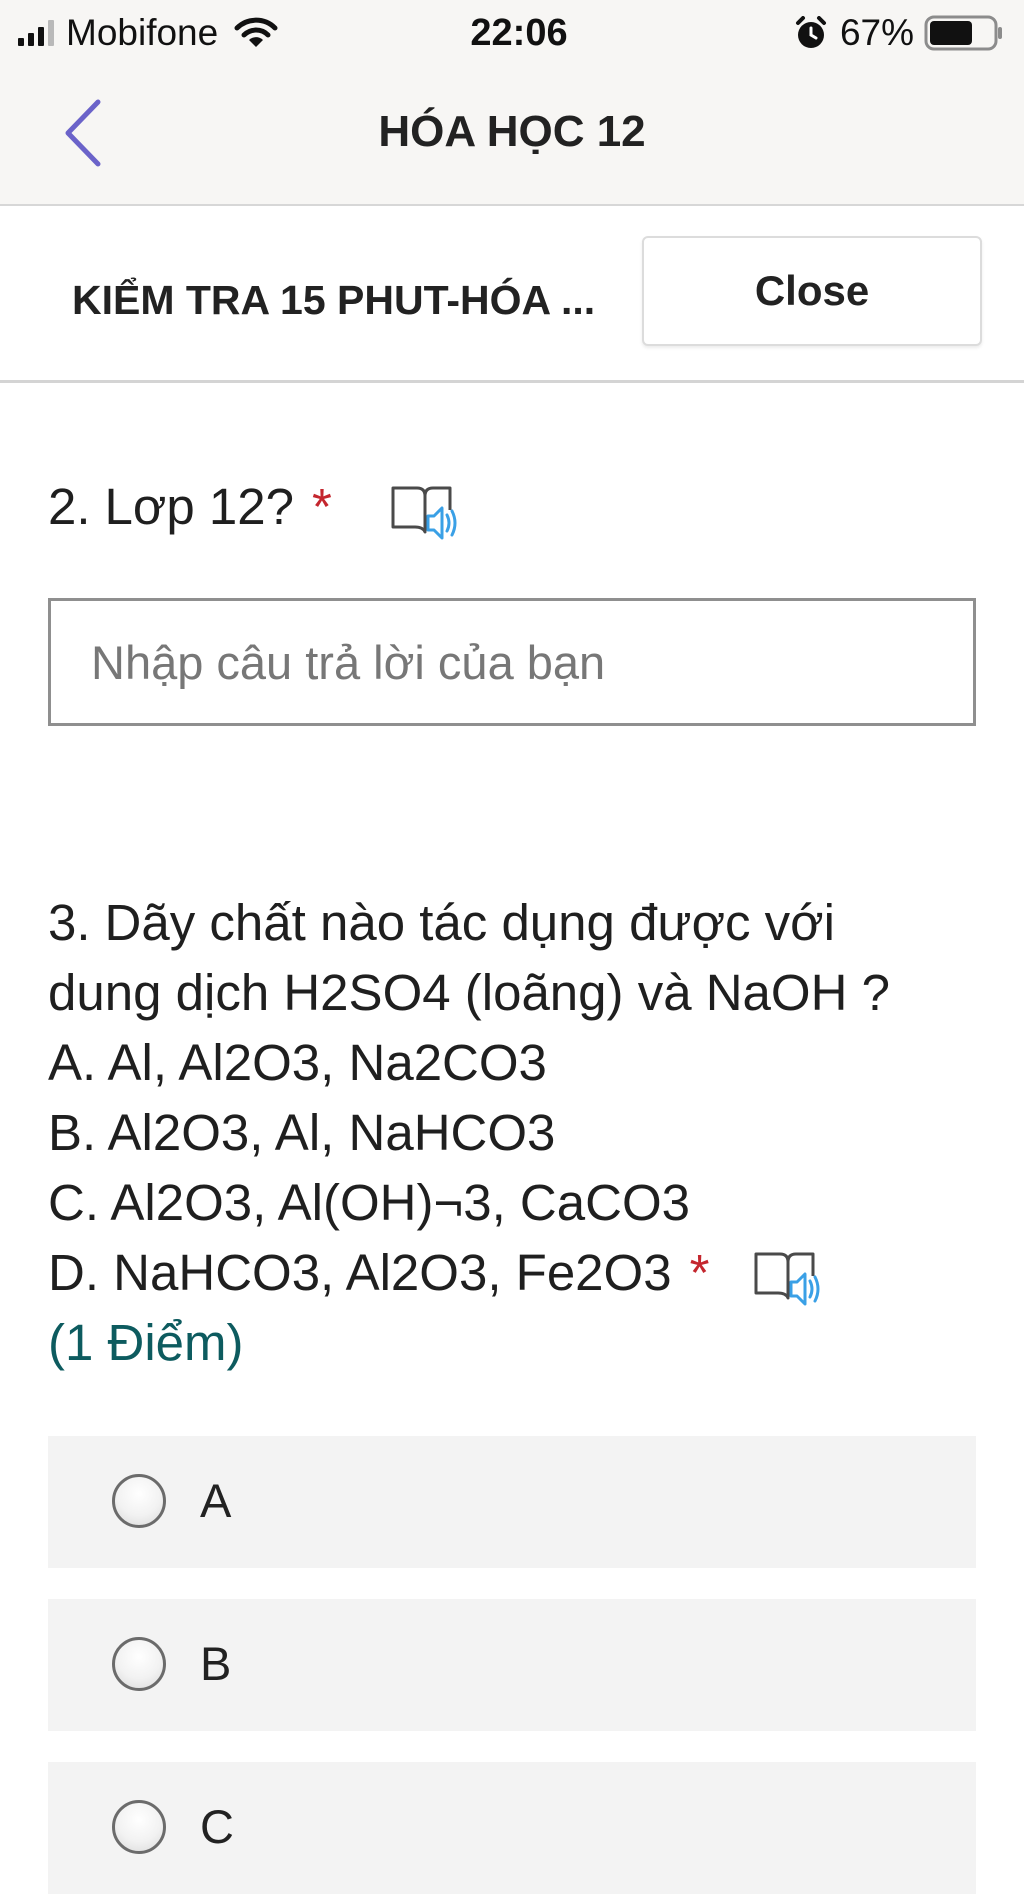 The image size is (1024, 1894). What do you see at coordinates (146, 1342) in the screenshot?
I see `points-label: (1 Điểm)` at bounding box center [146, 1342].